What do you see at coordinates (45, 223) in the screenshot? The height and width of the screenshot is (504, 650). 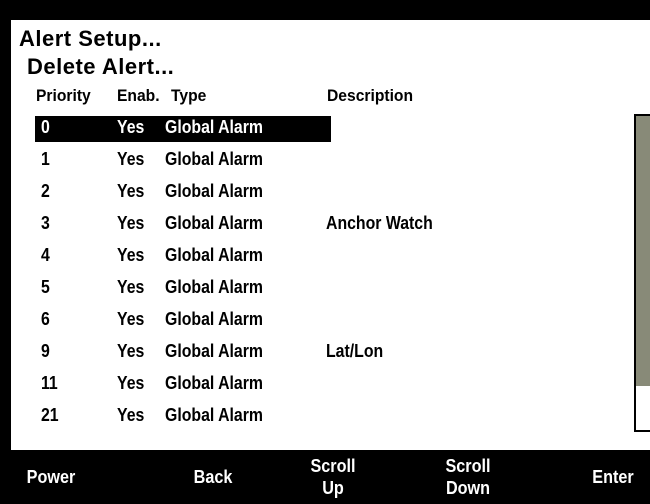 I see `priority-cell: 3` at bounding box center [45, 223].